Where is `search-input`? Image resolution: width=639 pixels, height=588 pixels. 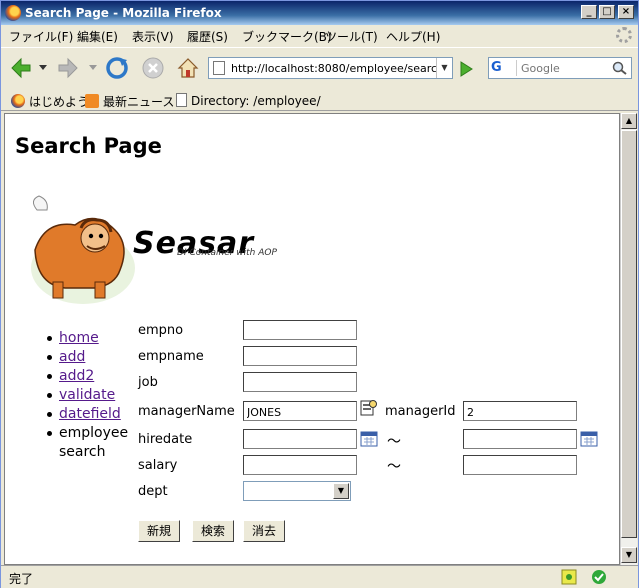 search-input is located at coordinates (563, 68).